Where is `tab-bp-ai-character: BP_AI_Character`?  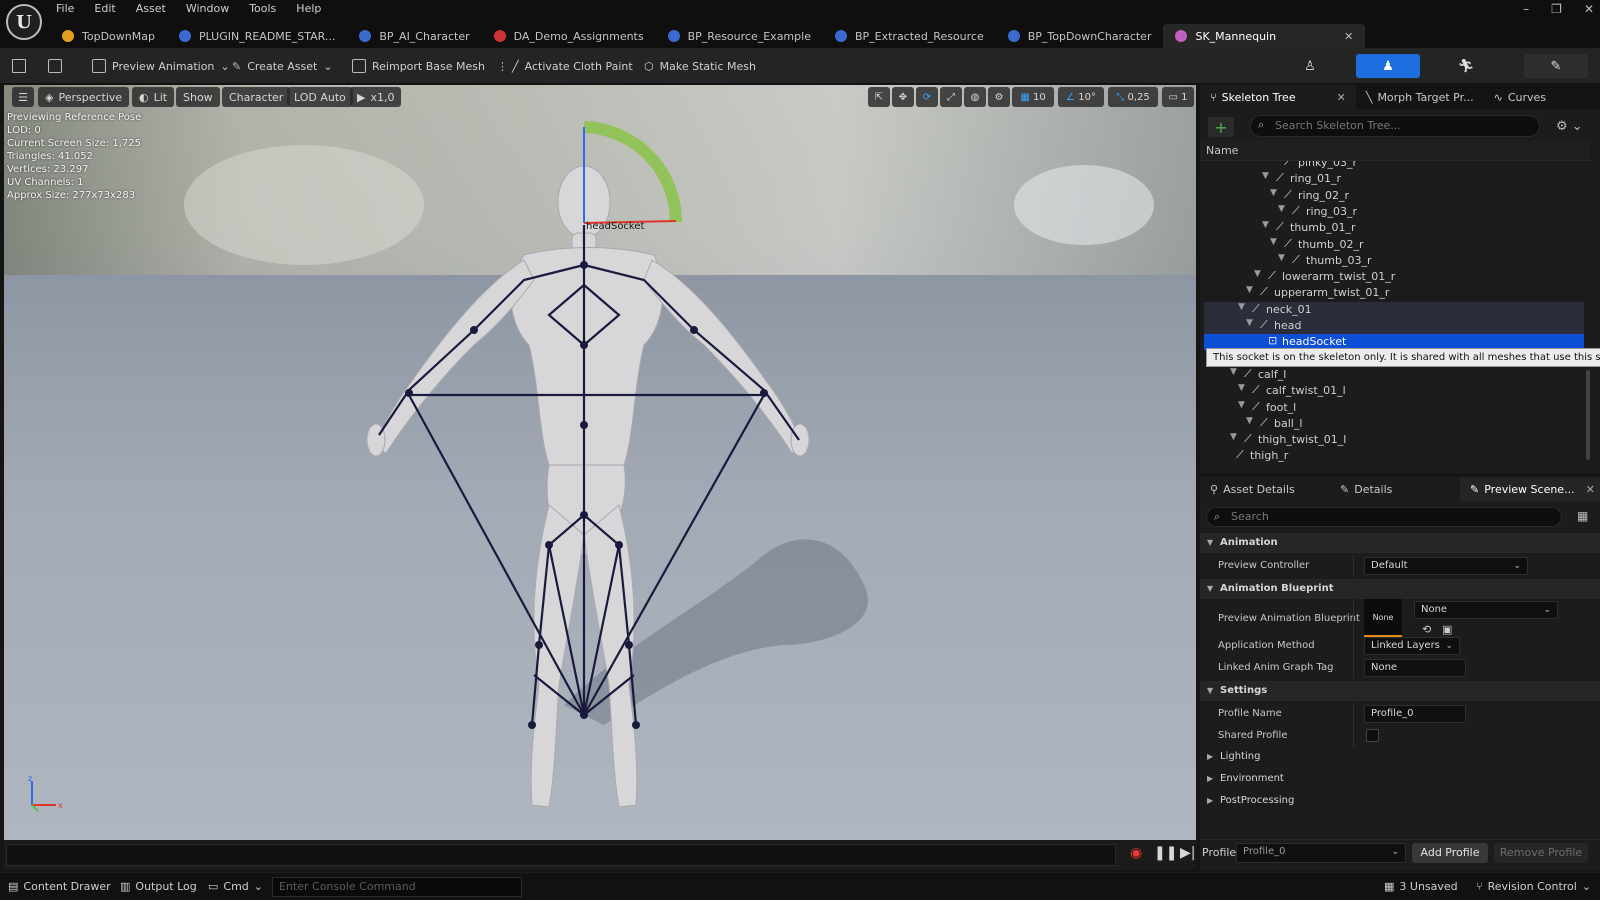
tab-bp-ai-character: BP_AI_Character is located at coordinates (414, 36).